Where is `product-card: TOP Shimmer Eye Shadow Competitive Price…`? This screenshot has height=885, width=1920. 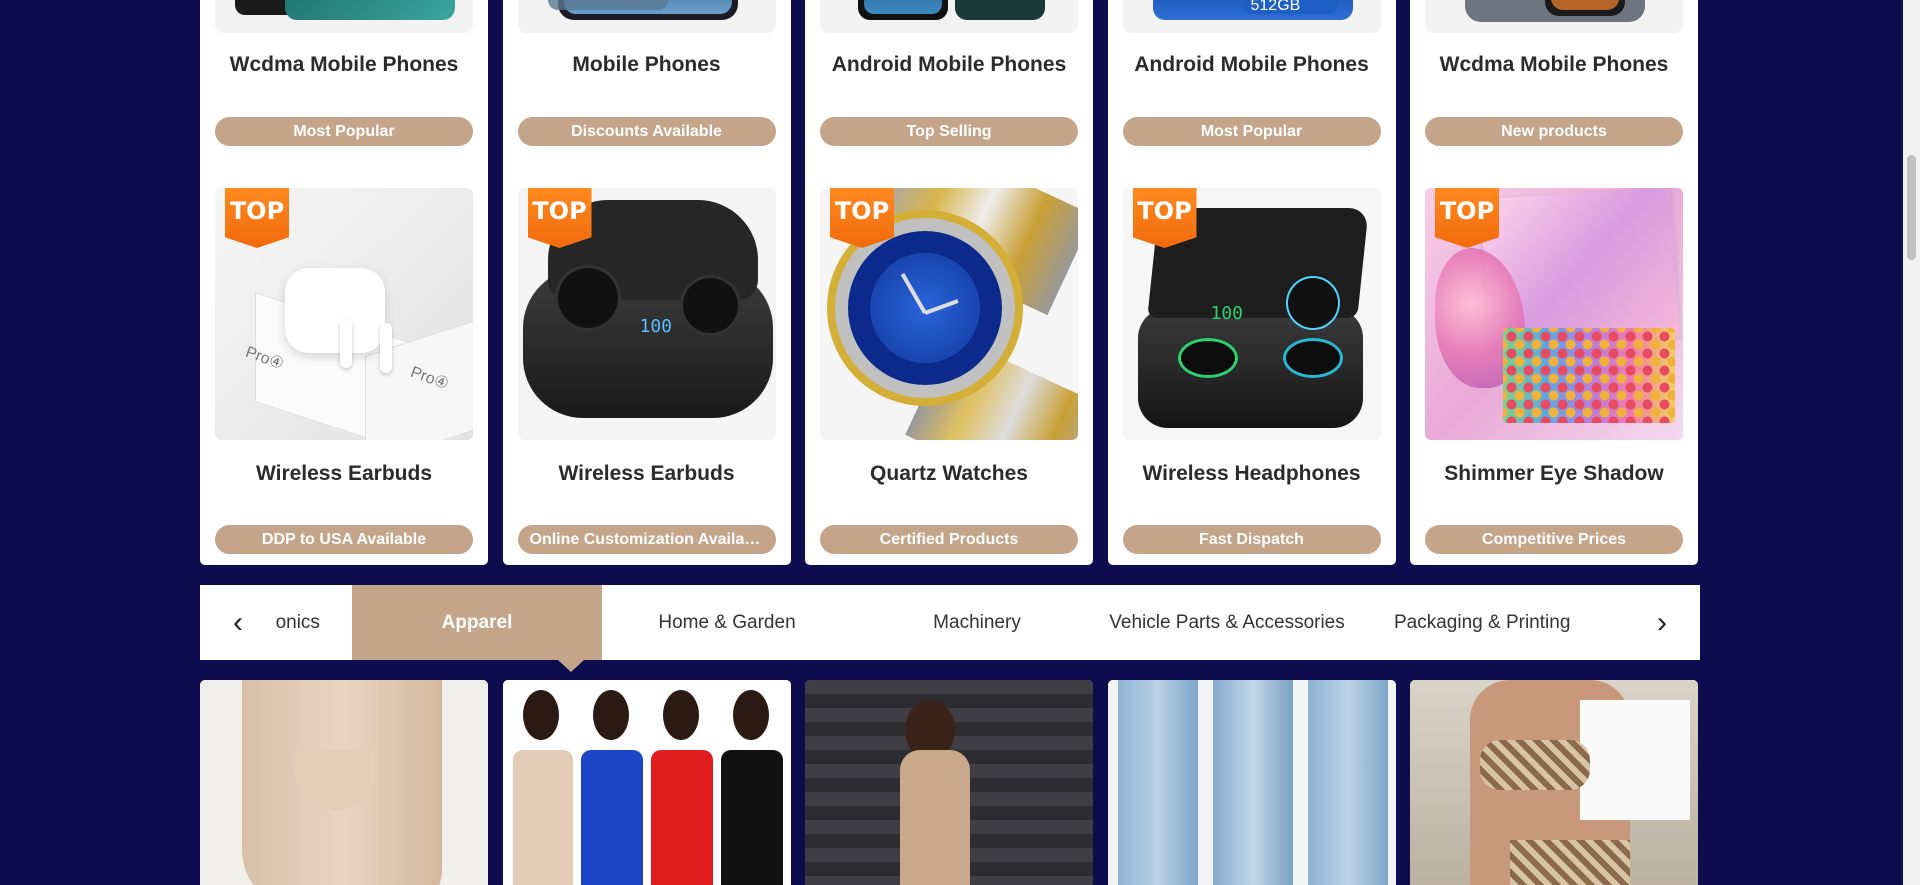
product-card: TOP Shimmer Eye Shadow Competitive Price… is located at coordinates (1554, 369).